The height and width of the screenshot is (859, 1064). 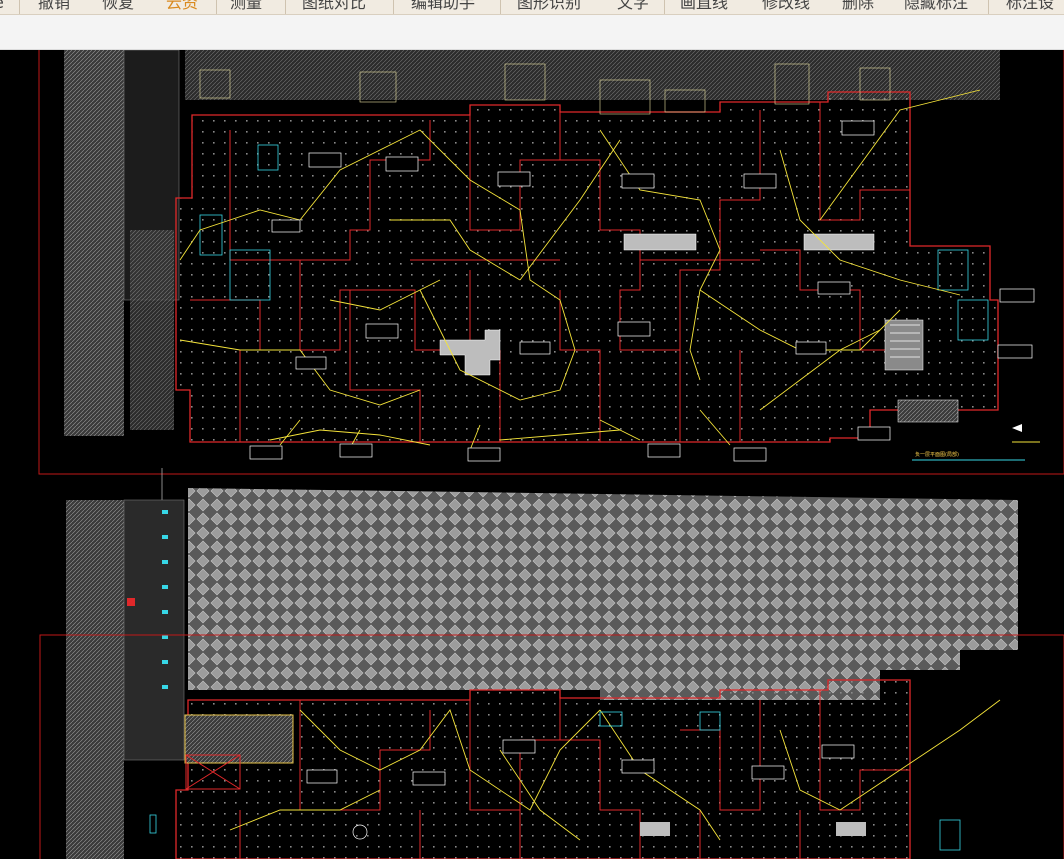 What do you see at coordinates (334, 7) in the screenshot?
I see `toolbar-compare-drawings: 图纸对比` at bounding box center [334, 7].